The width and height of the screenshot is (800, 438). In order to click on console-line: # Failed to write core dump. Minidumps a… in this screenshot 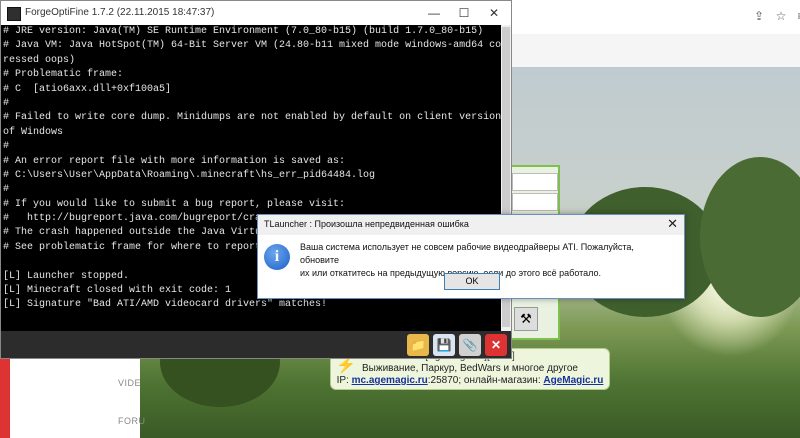, I will do `click(252, 118)`.